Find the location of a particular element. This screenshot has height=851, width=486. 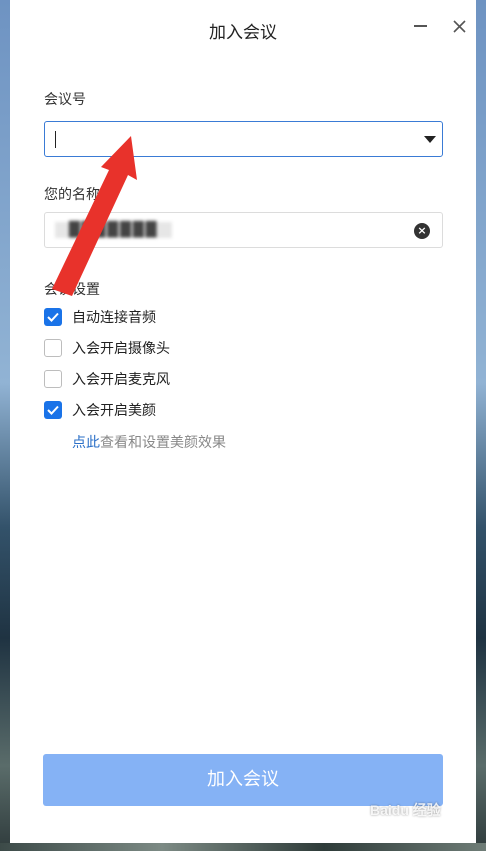

close-button is located at coordinates (459, 26).